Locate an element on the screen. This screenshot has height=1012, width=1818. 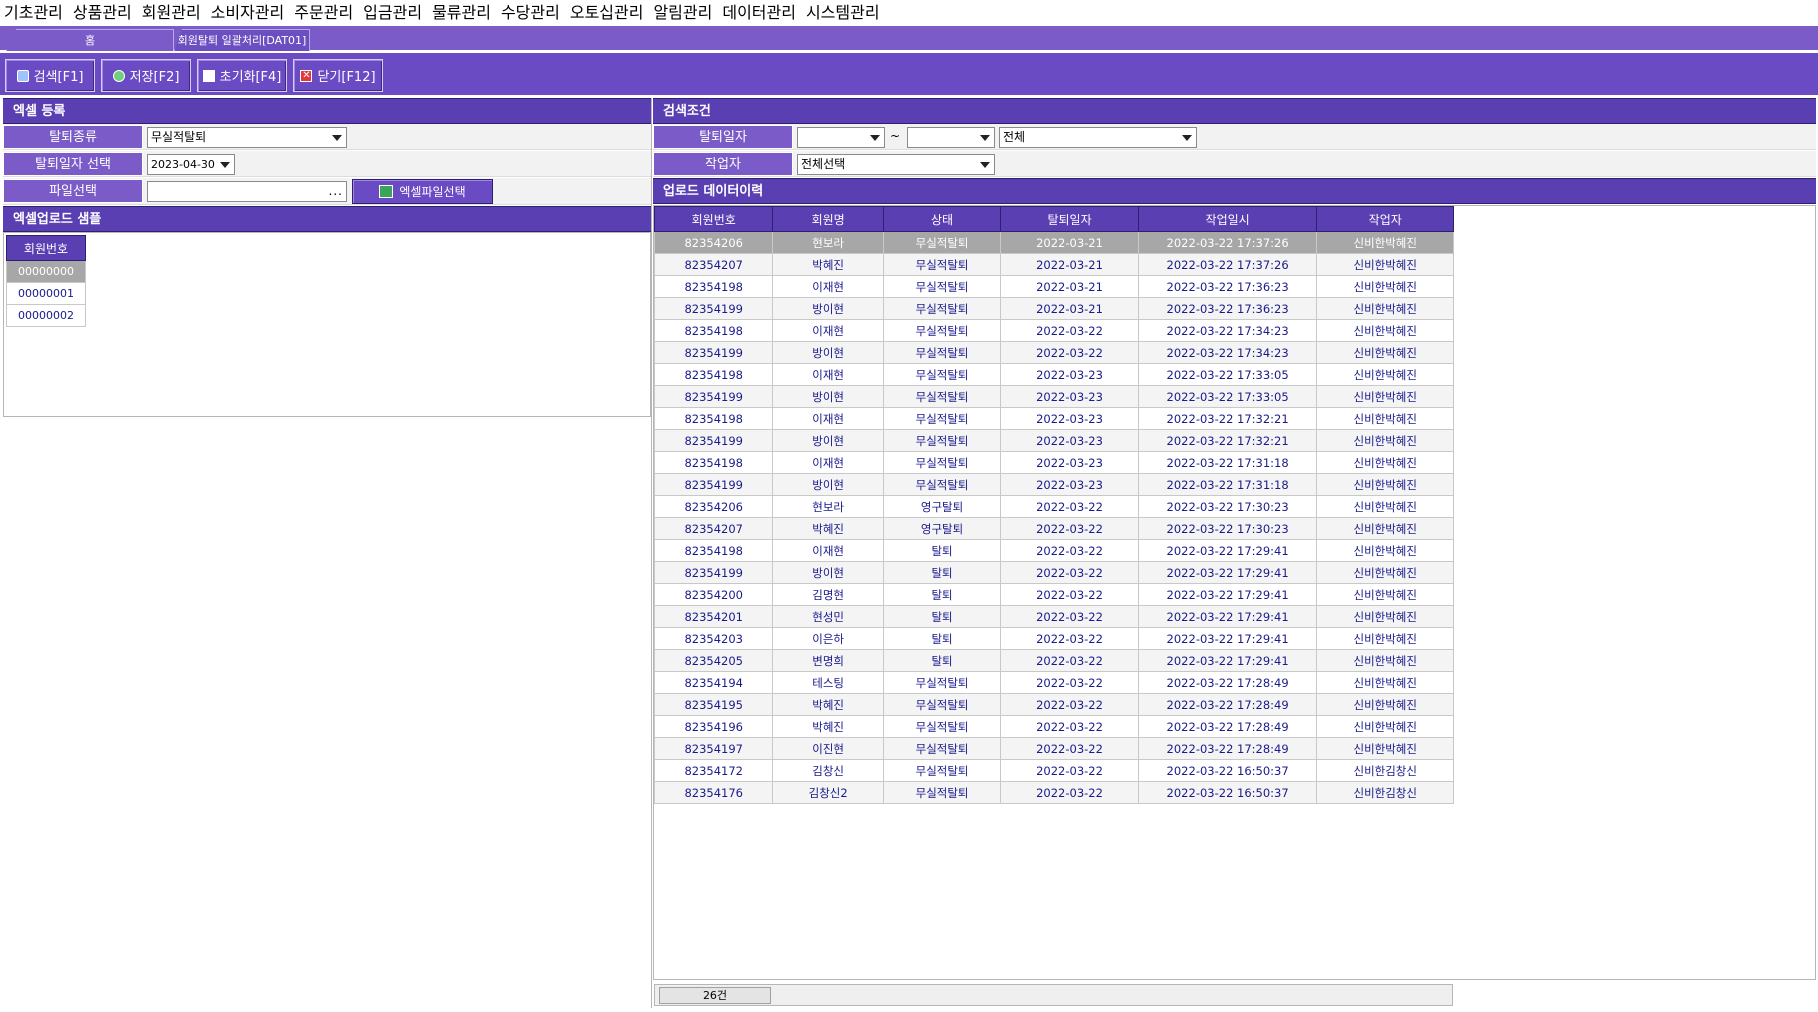
search-button: 검색[F1] is located at coordinates (50, 75).